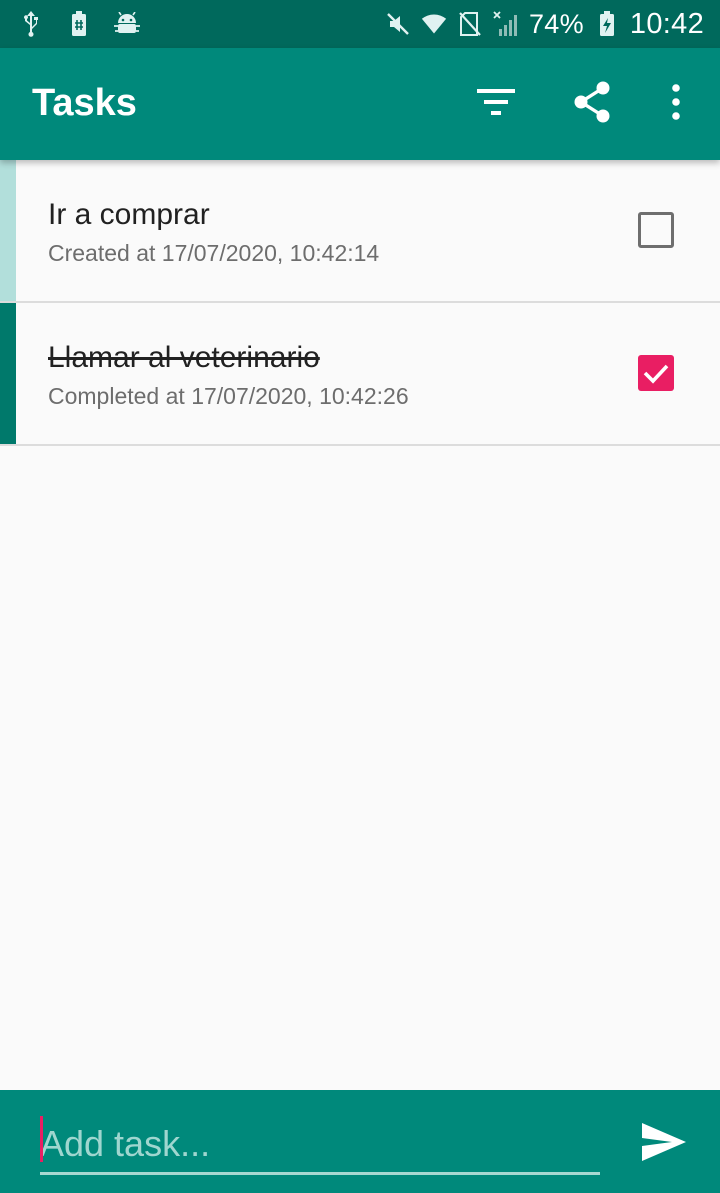 The image size is (720, 1193). Describe the element at coordinates (360, 104) in the screenshot. I see `app-bar: Tasks` at that location.